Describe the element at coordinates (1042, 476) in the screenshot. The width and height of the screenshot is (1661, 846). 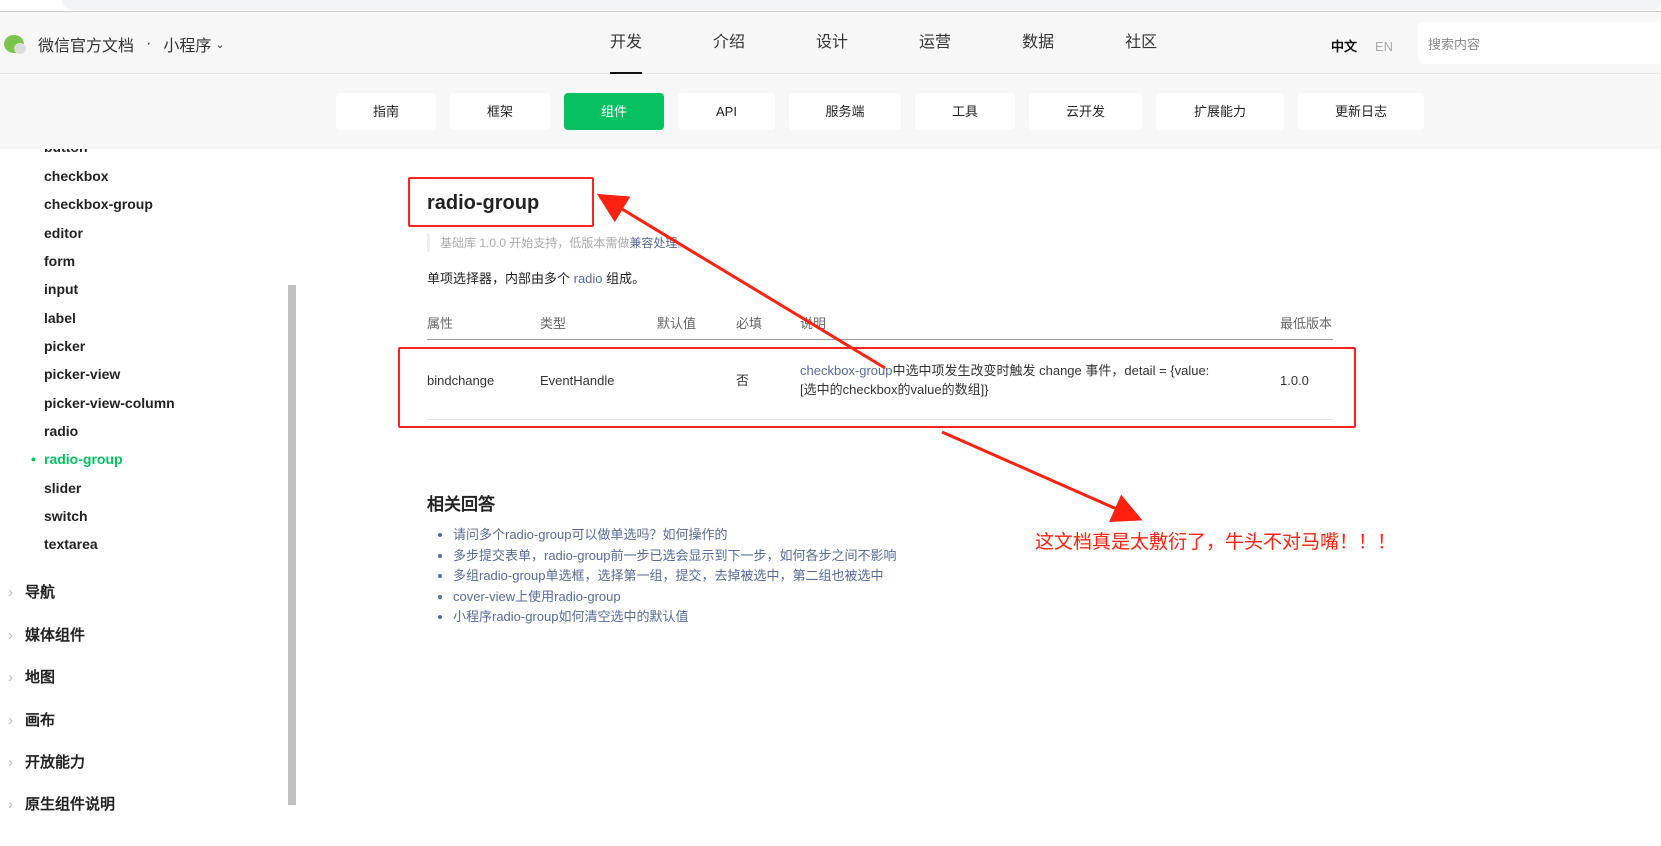
I see `arrow-to-comment` at that location.